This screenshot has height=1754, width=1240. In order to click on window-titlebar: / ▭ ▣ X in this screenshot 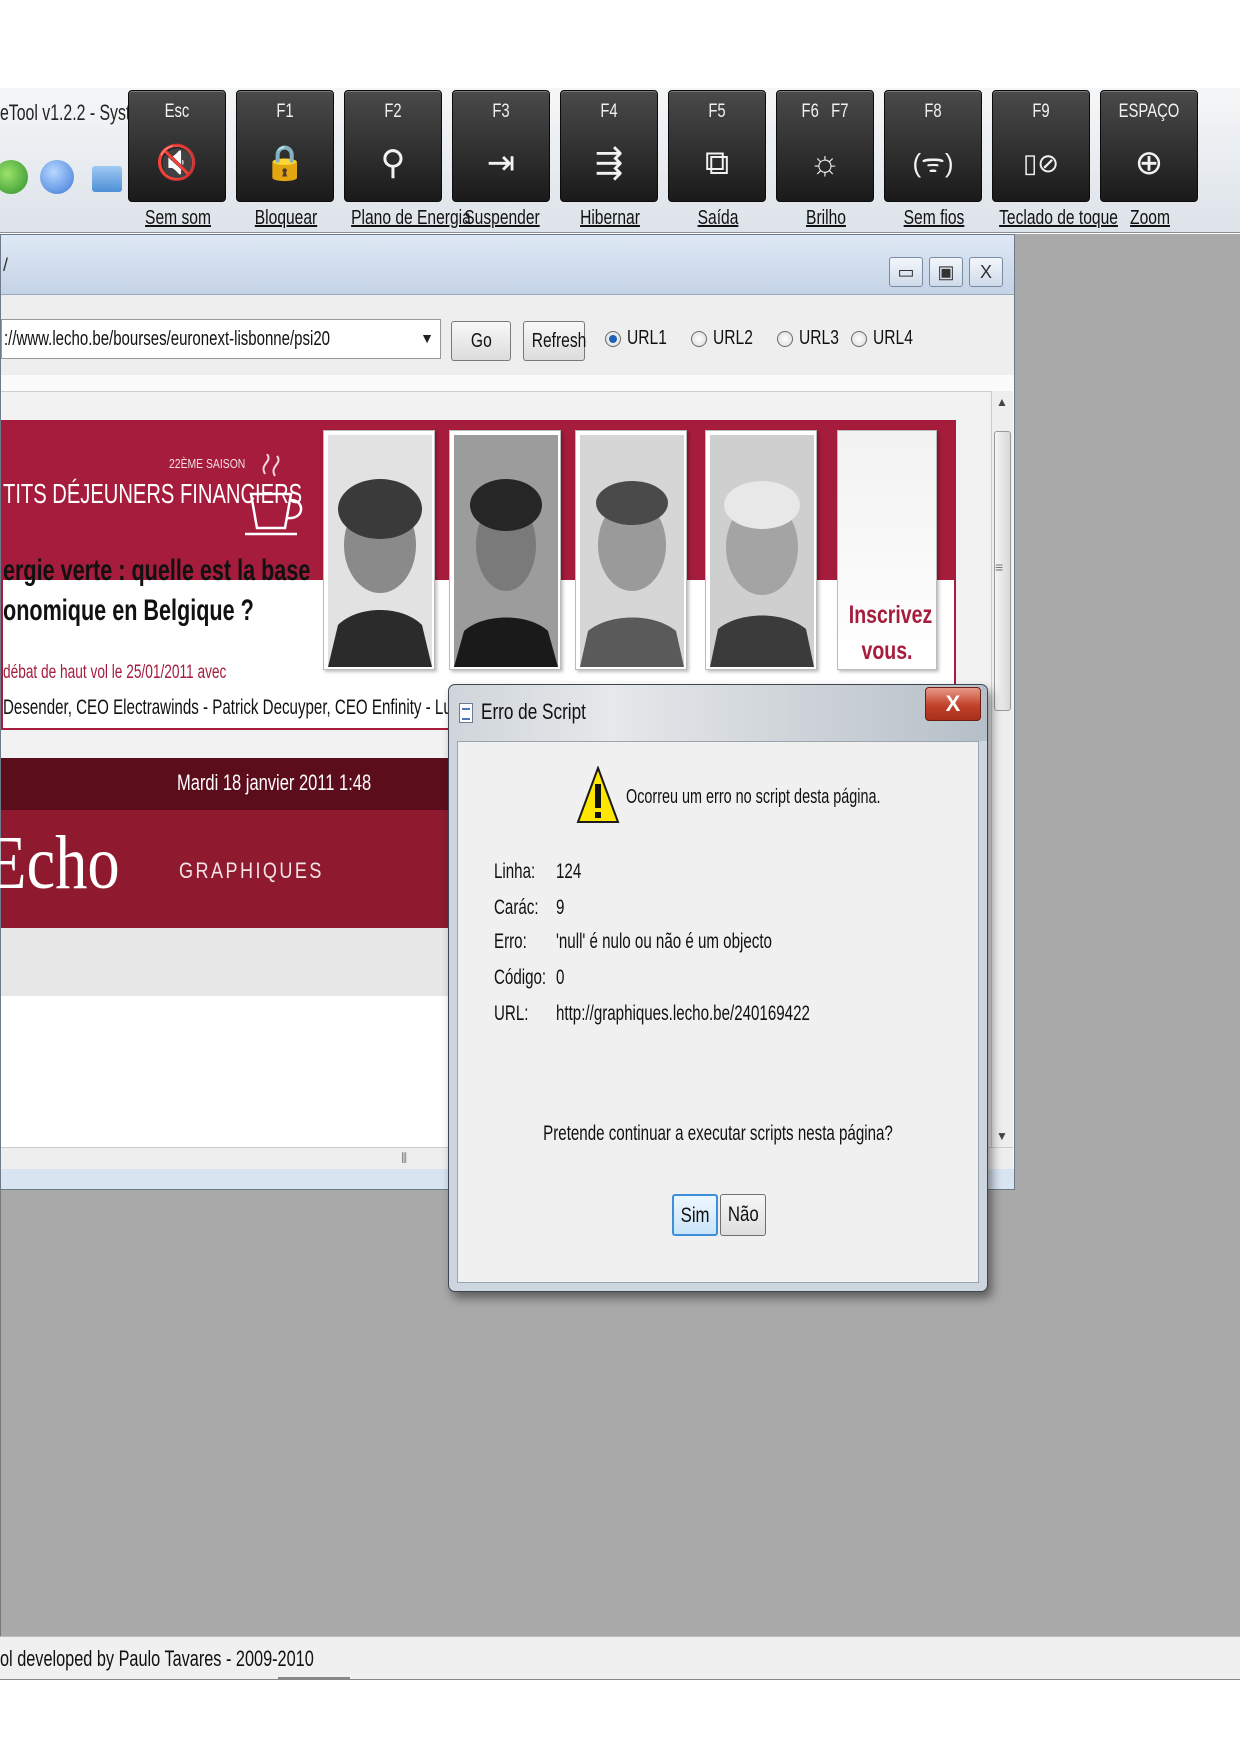, I will do `click(507, 265)`.